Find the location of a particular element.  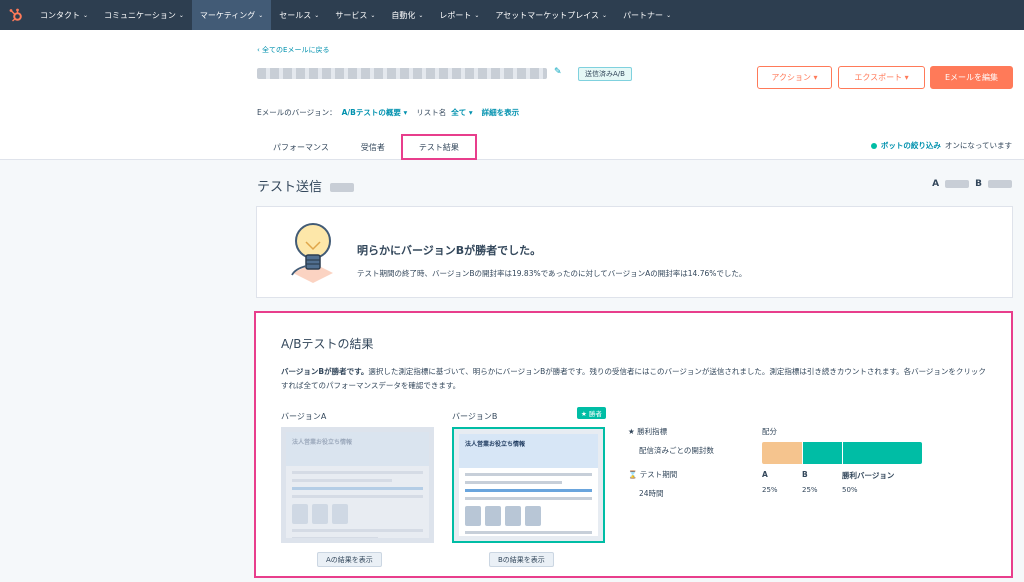

distribution-heading: 配分 is located at coordinates (769, 431).